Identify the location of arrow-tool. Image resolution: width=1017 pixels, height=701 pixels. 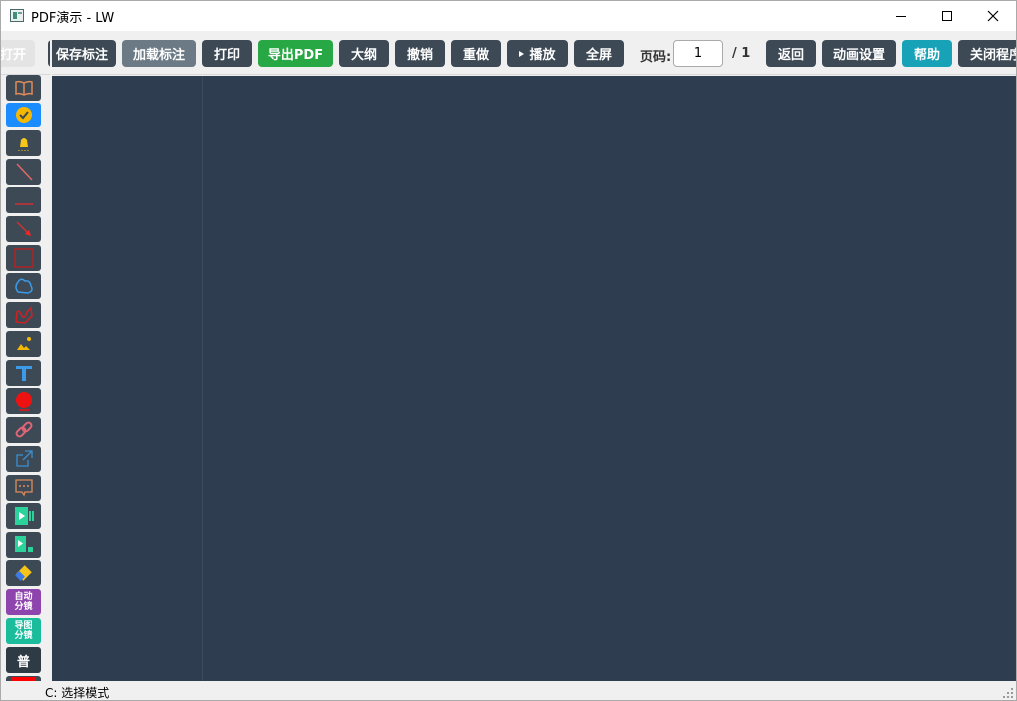
(23, 229).